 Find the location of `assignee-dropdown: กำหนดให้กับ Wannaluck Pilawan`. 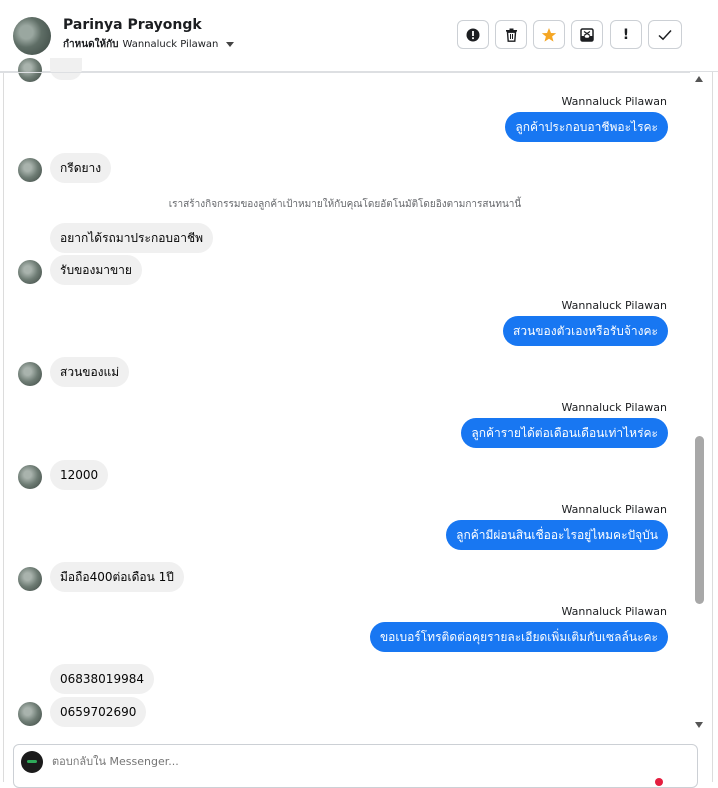

assignee-dropdown: กำหนดให้กับ Wannaluck Pilawan is located at coordinates (149, 44).